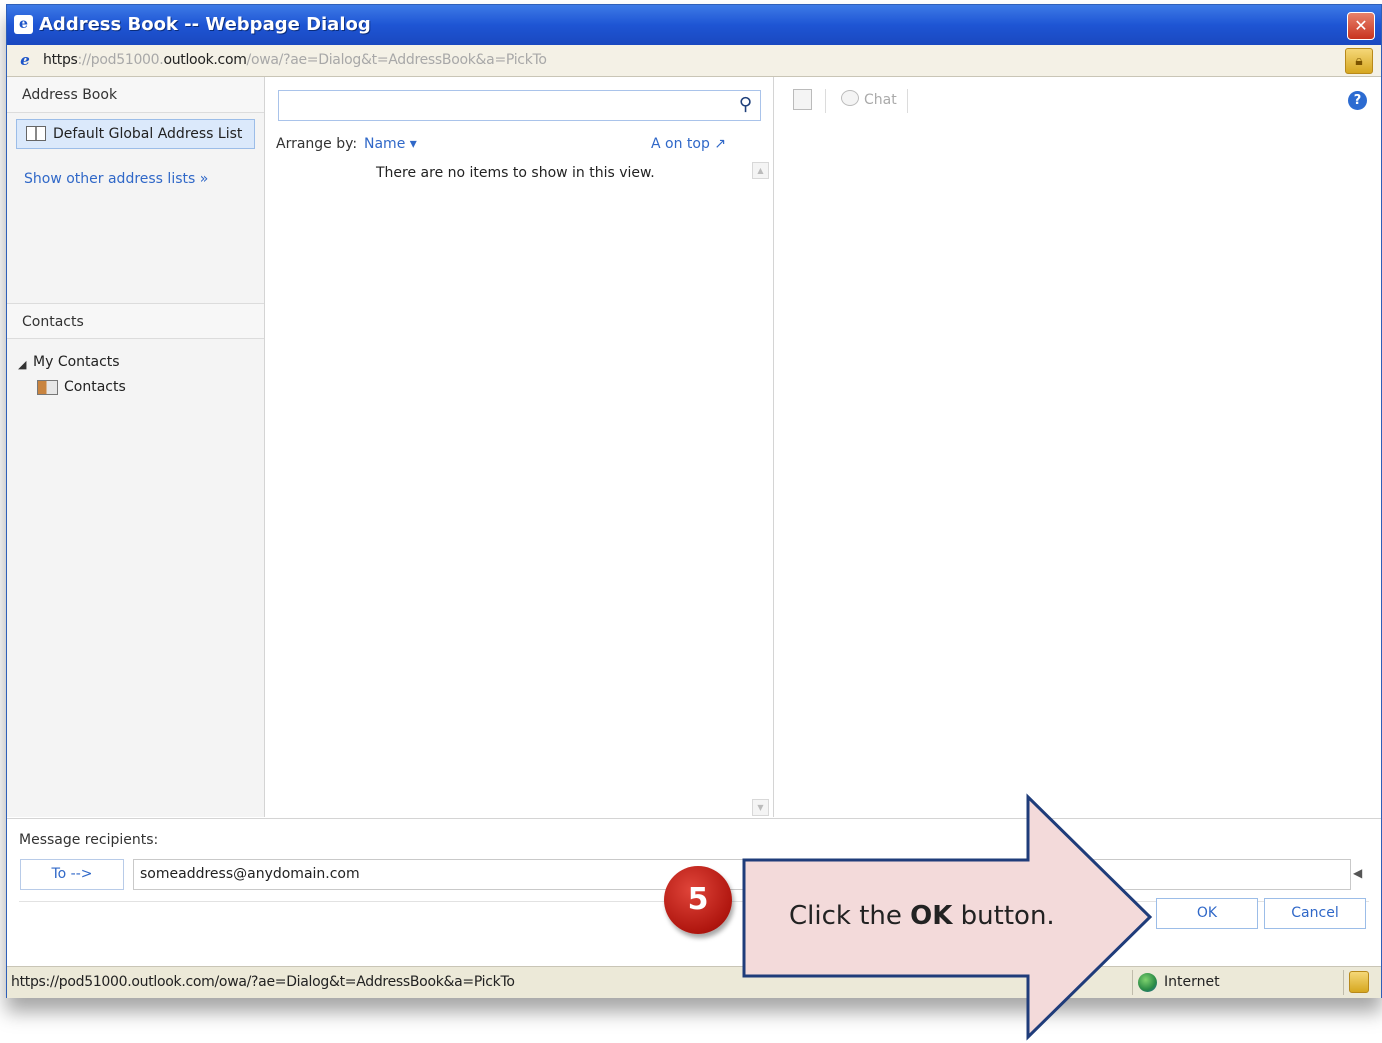 The height and width of the screenshot is (1043, 1382). What do you see at coordinates (931, 916) in the screenshot?
I see `callout-text-bold: OK` at bounding box center [931, 916].